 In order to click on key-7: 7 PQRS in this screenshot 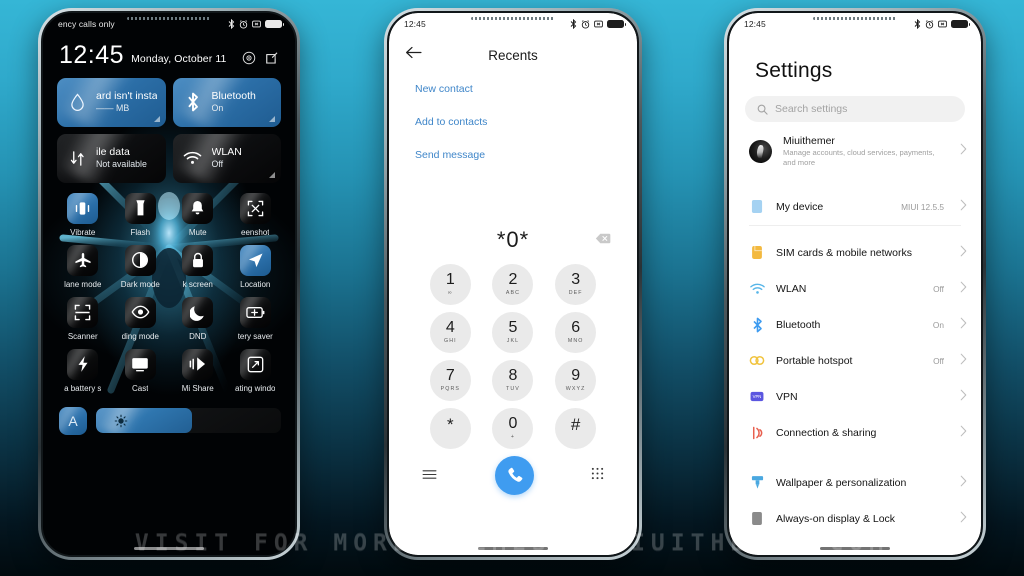, I will do `click(450, 380)`.